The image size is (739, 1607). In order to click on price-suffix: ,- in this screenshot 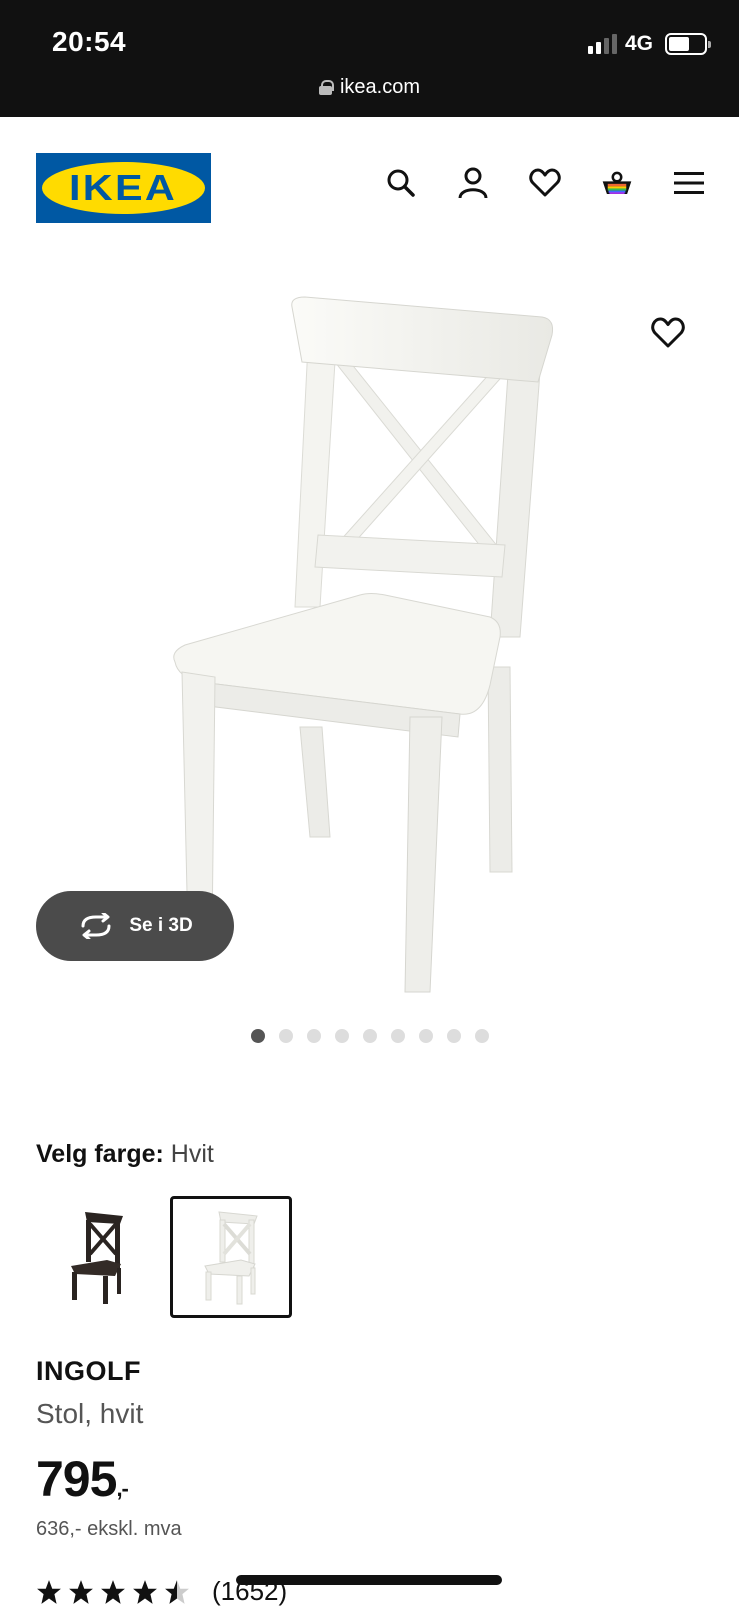, I will do `click(122, 1488)`.